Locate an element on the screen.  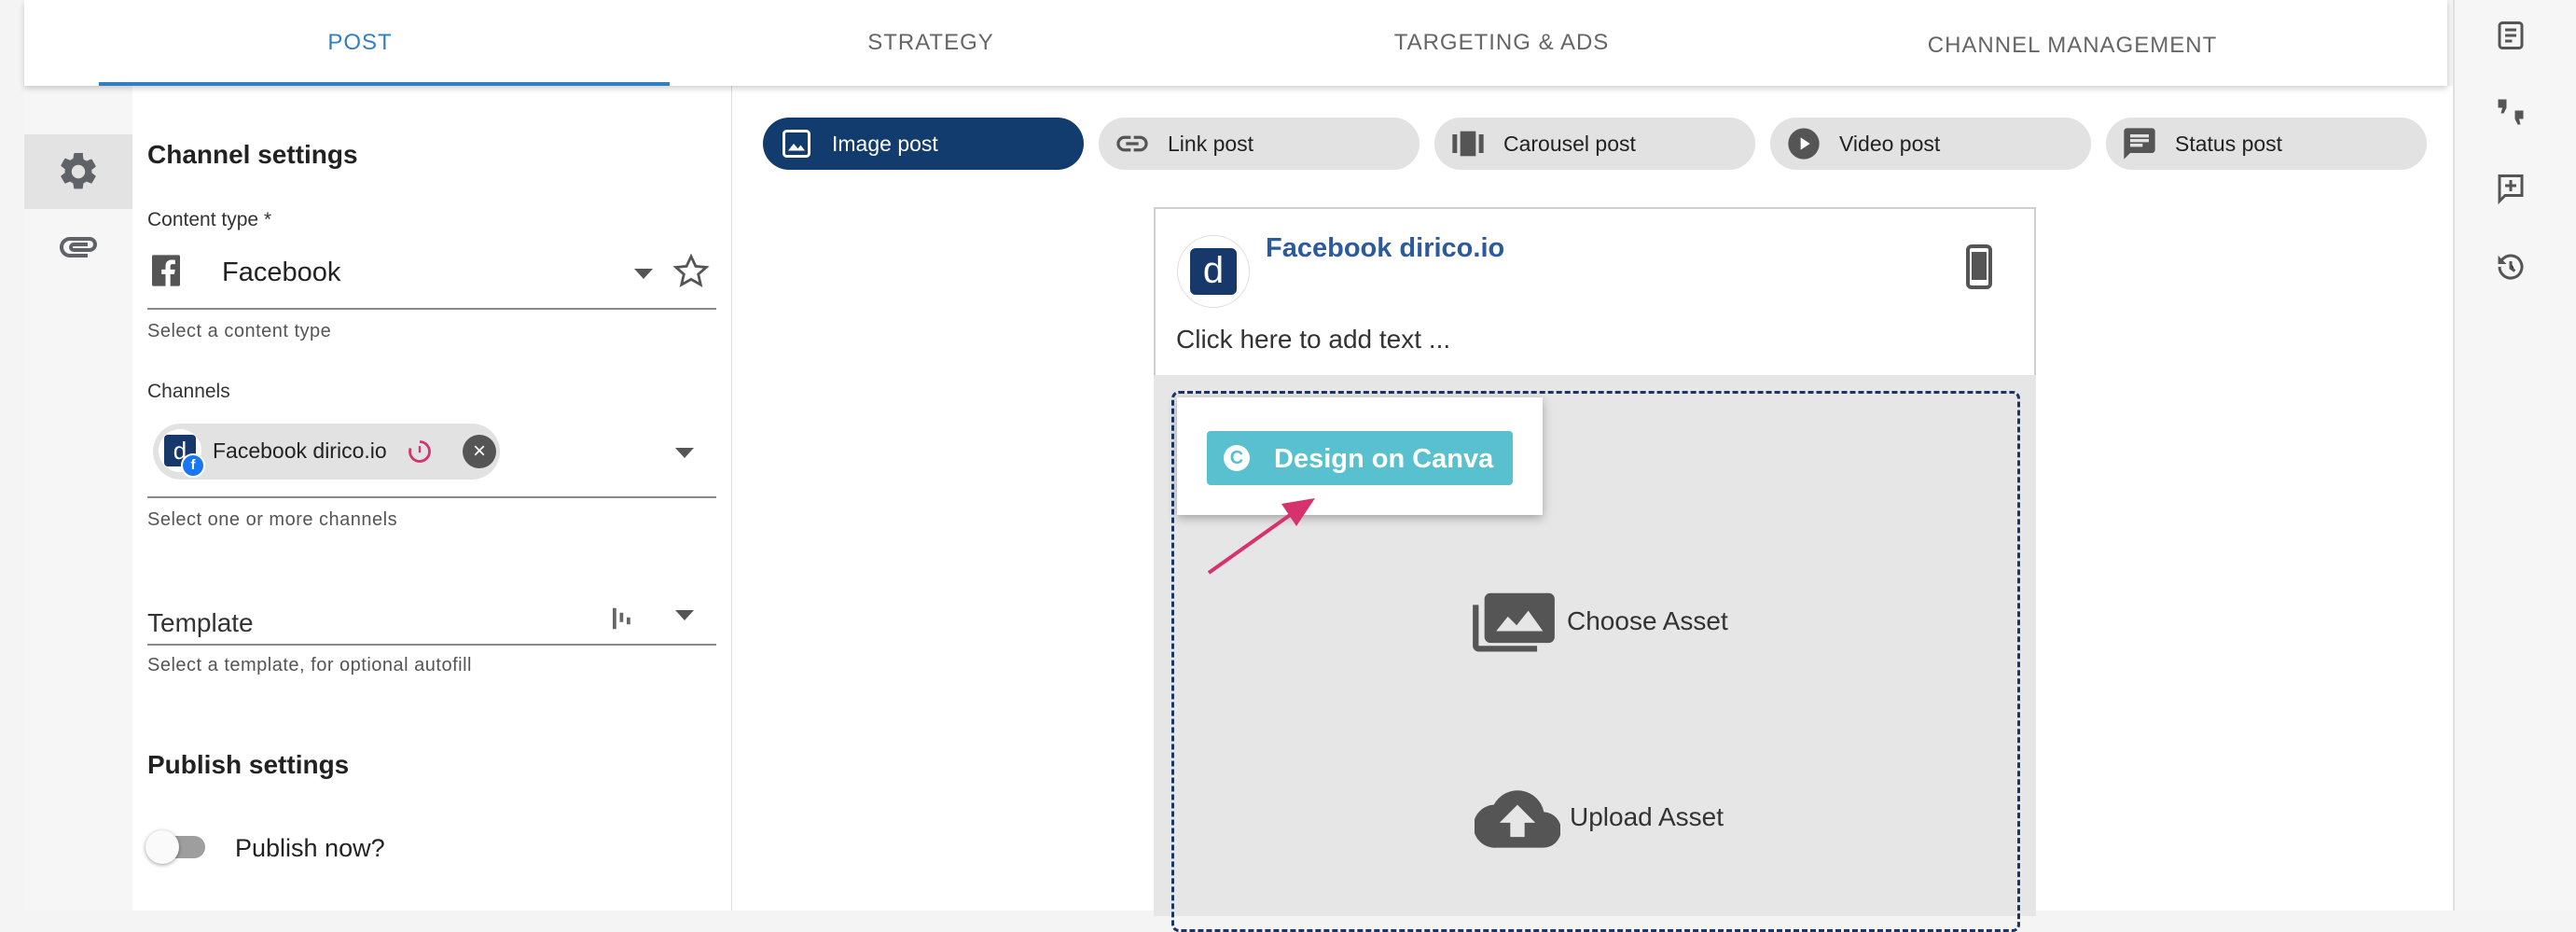
photo-library-icon is located at coordinates (1514, 619).